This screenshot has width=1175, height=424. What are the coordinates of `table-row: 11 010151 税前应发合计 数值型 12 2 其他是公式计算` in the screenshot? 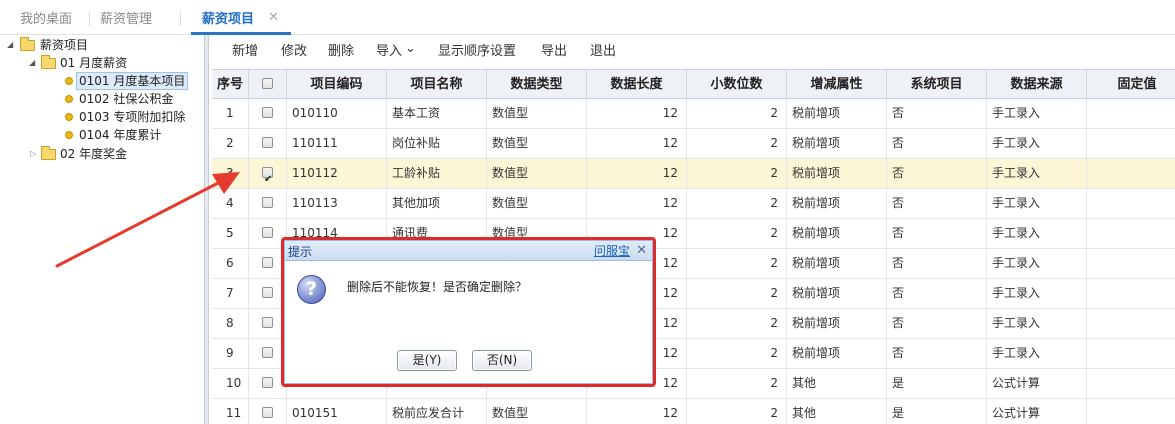 It's located at (693, 411).